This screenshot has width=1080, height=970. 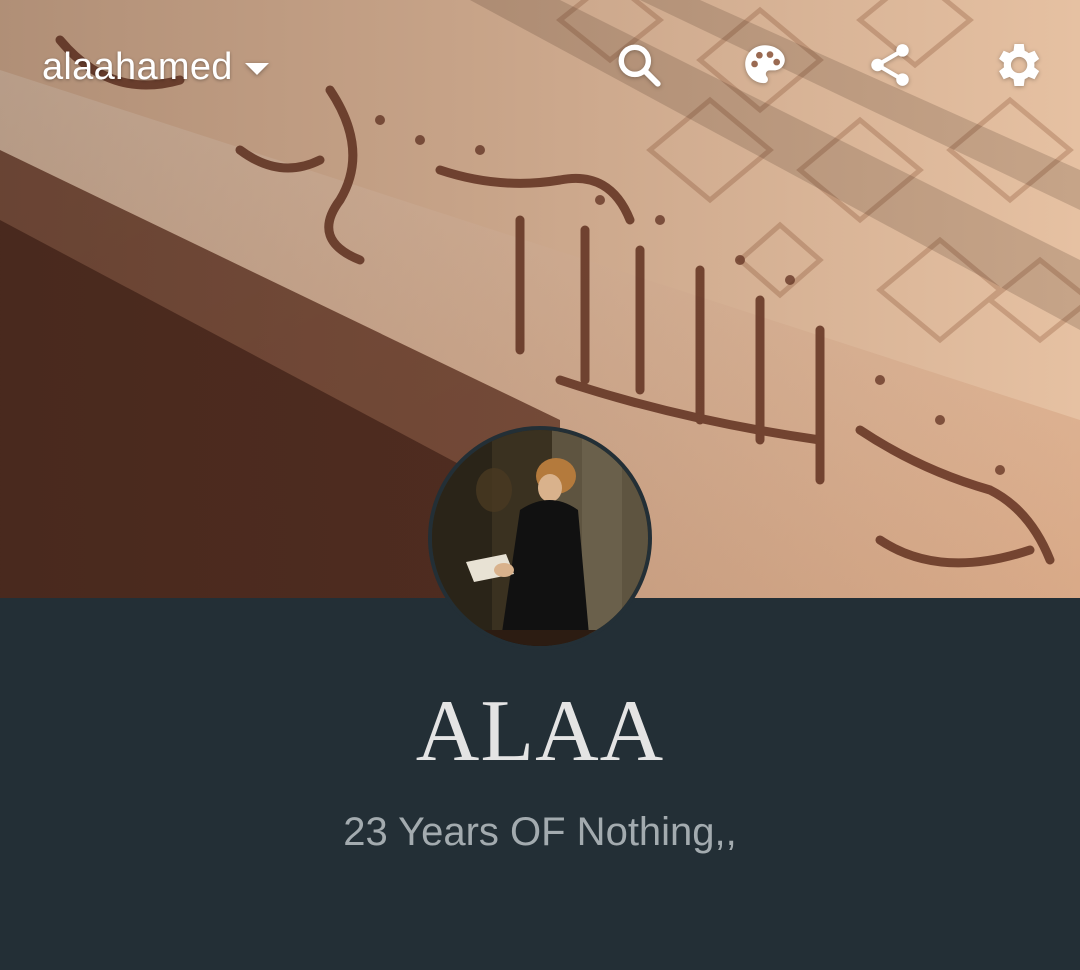 What do you see at coordinates (540, 731) in the screenshot?
I see `blog-title: ALAA` at bounding box center [540, 731].